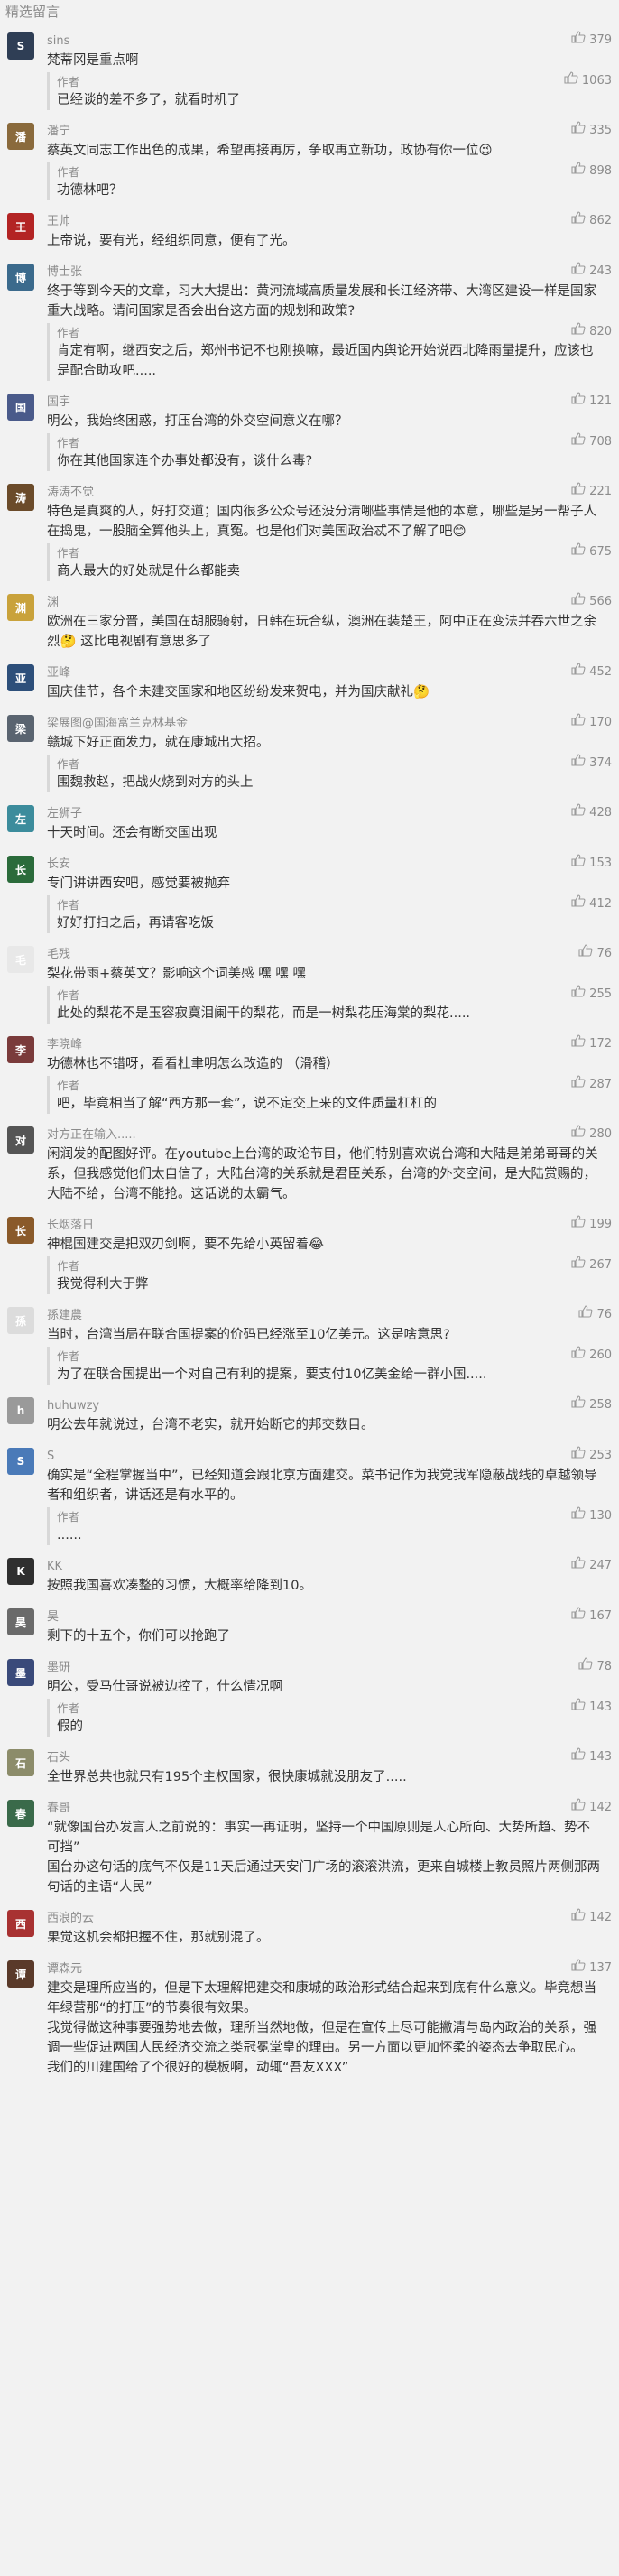  Describe the element at coordinates (20, 1621) in the screenshot. I see `avatar: 昊` at that location.